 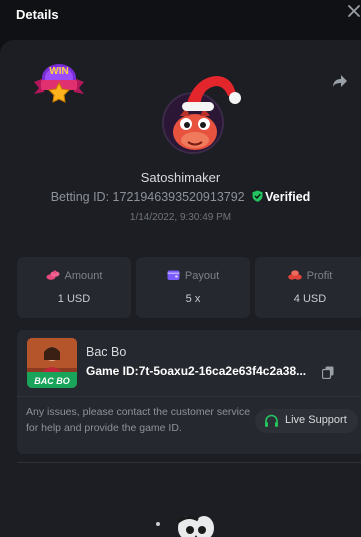 I want to click on stat-payout-value: 5 x, so click(x=193, y=299).